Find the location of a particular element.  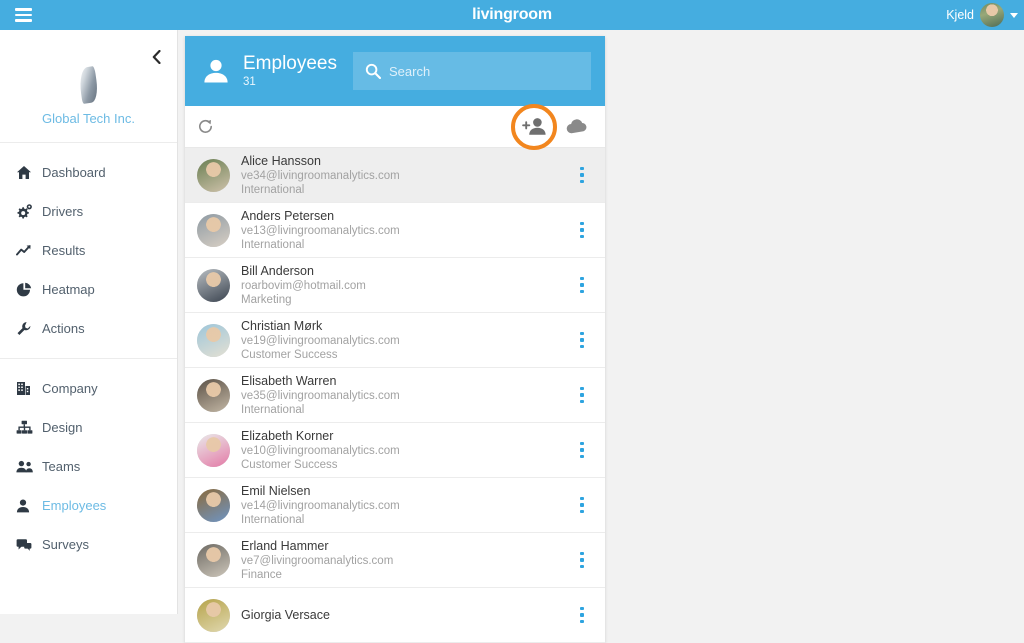

toolbar-left is located at coordinates (205, 126).